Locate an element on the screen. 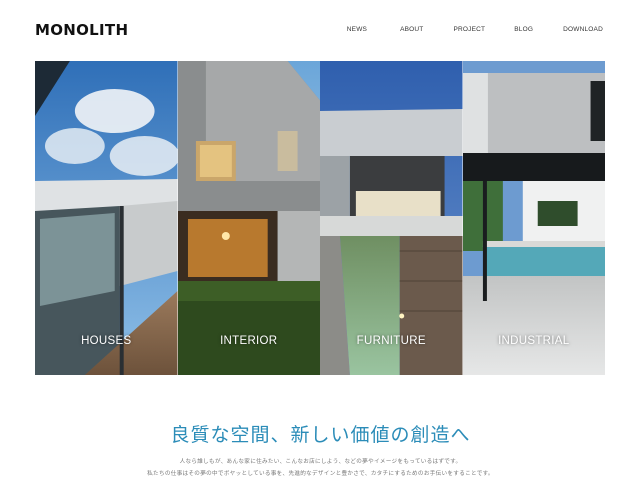 The height and width of the screenshot is (481, 641). interior-photo is located at coordinates (248, 218).